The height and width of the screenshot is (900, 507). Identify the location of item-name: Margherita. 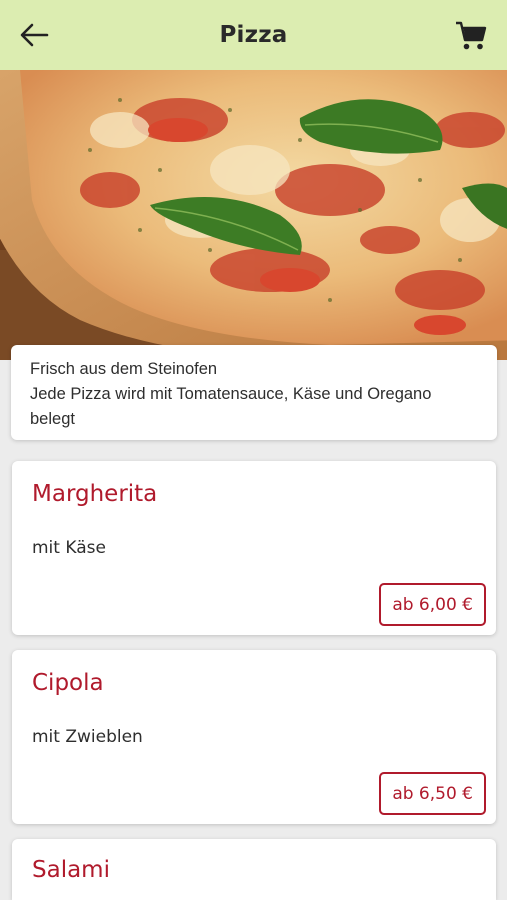
(95, 494).